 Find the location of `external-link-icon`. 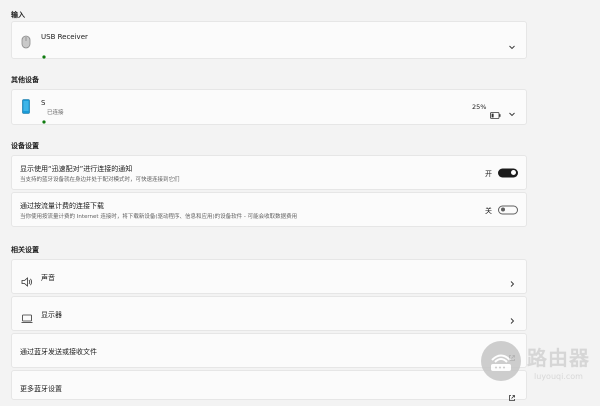

external-link-icon is located at coordinates (512, 394).